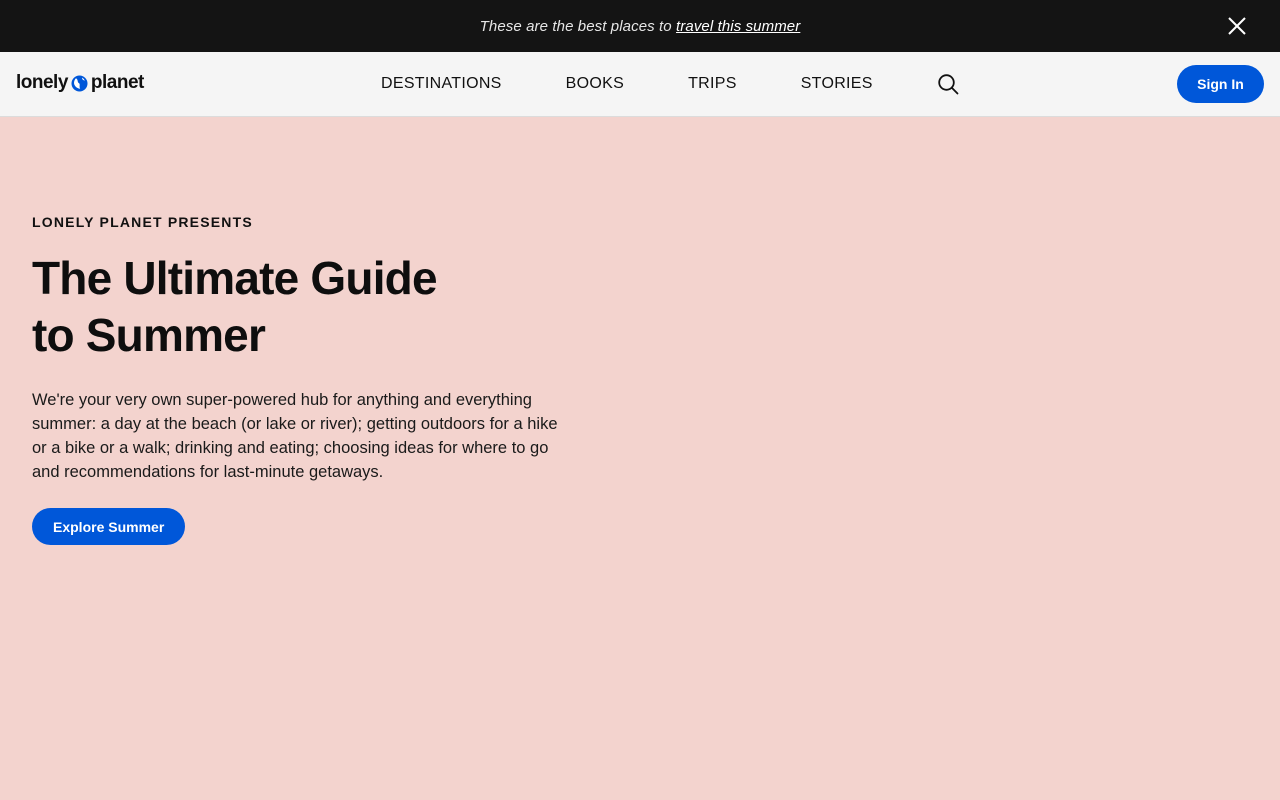 The width and height of the screenshot is (1280, 800). What do you see at coordinates (578, 26) in the screenshot?
I see `promo-message: These are the best places to` at bounding box center [578, 26].